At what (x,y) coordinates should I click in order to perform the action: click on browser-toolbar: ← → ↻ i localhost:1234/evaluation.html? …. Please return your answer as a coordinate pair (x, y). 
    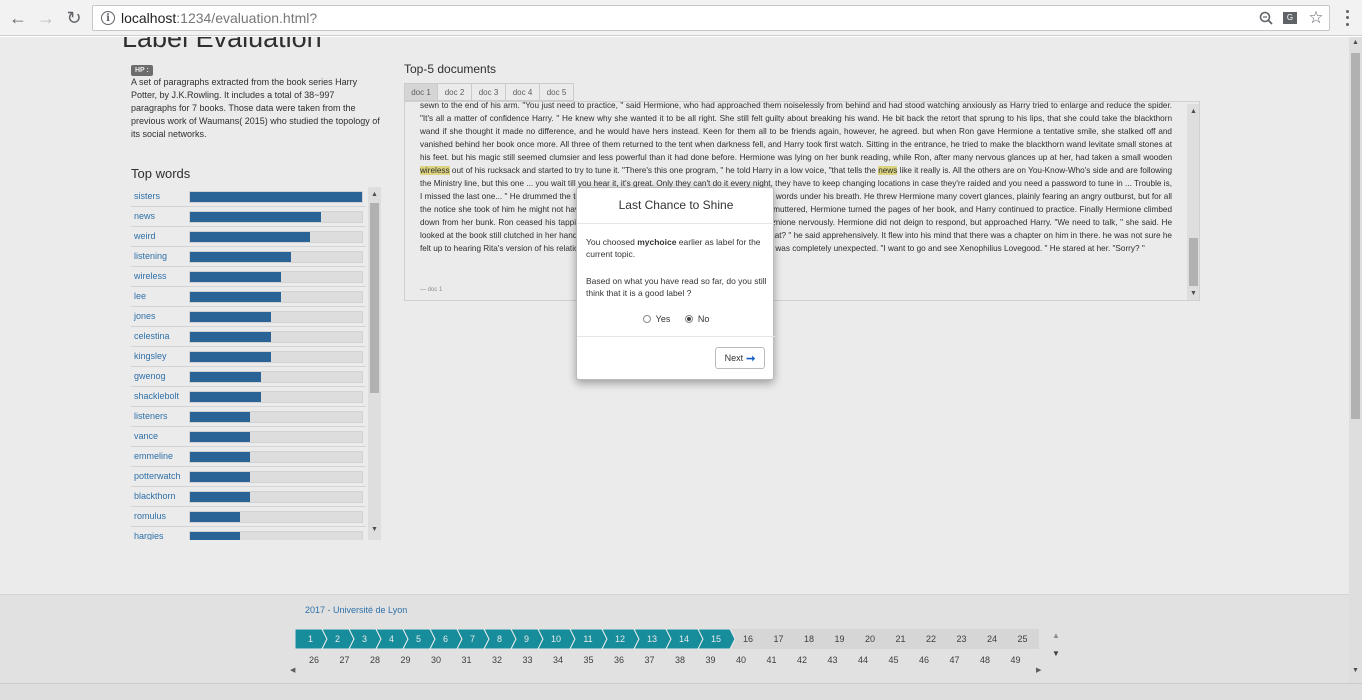
    Looking at the image, I should click on (681, 18).